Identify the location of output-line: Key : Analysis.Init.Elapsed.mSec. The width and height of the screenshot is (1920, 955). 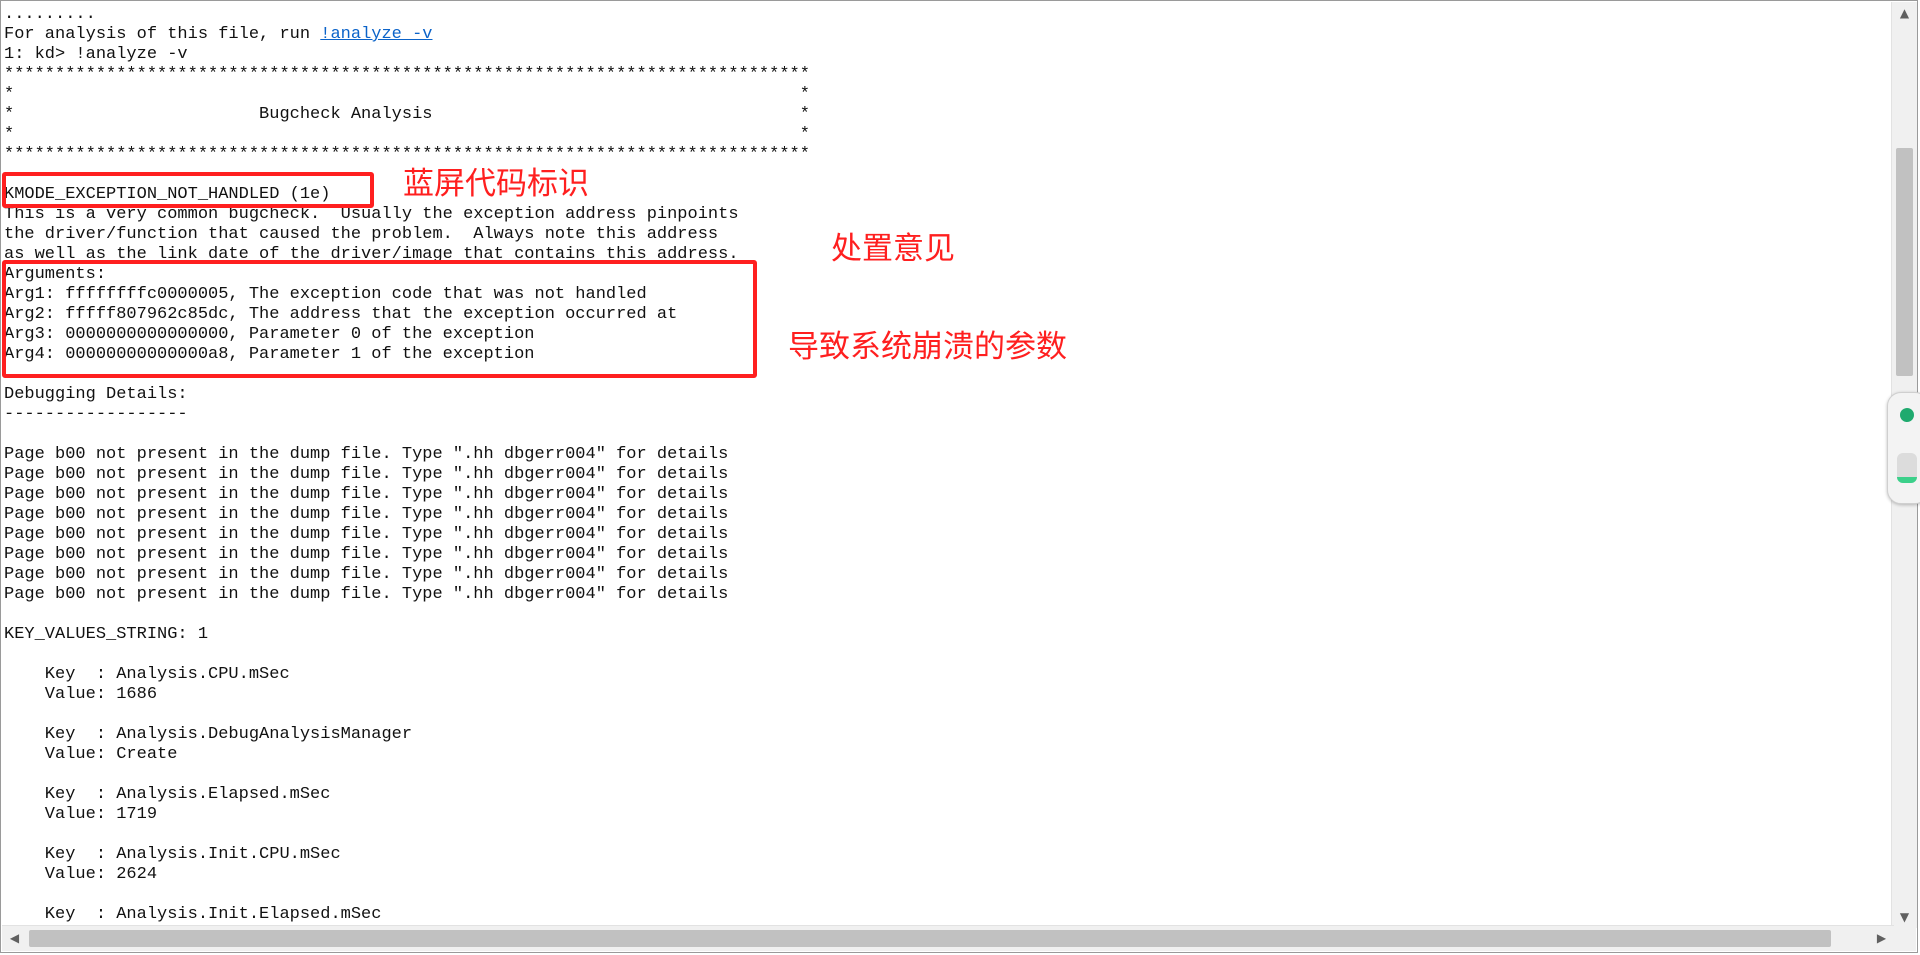
(193, 914).